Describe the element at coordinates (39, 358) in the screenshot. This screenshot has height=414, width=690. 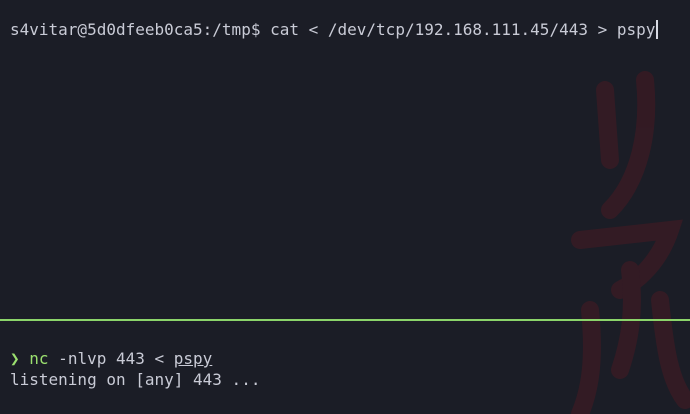
I see `command-name: nc` at that location.